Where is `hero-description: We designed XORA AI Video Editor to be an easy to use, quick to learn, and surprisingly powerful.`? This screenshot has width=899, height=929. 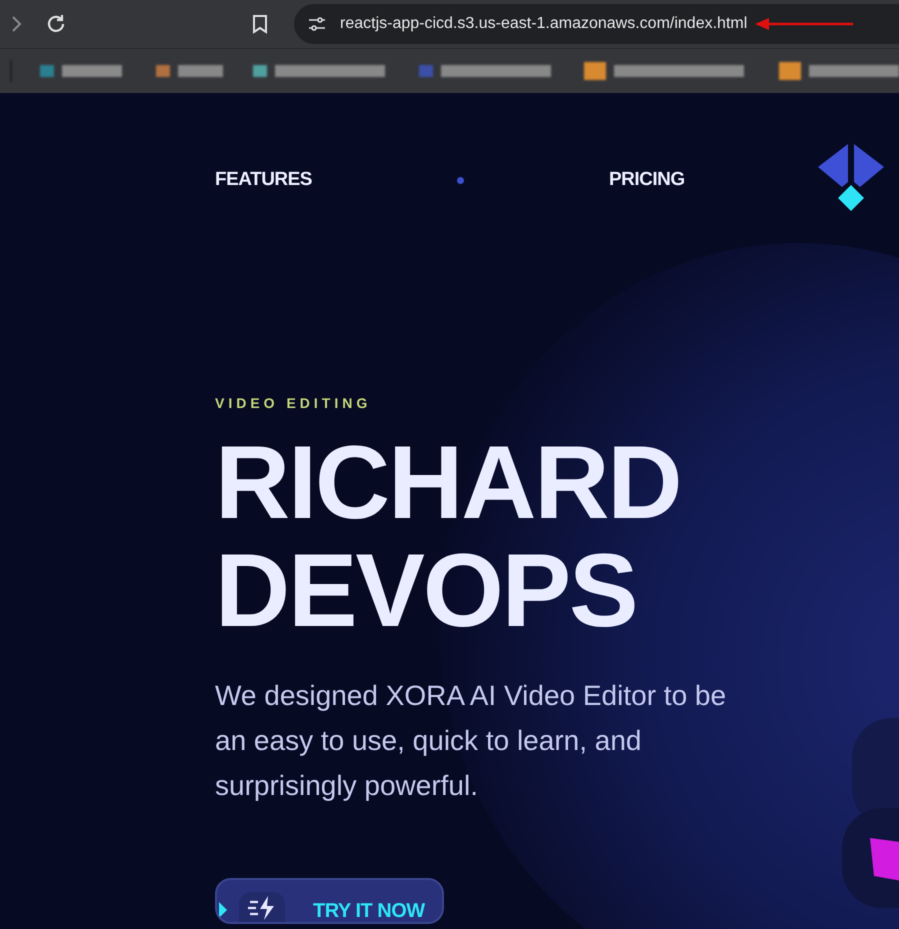
hero-description: We designed XORA AI Video Editor to be an easy to use, quick to learn, and surprisingly powerful. is located at coordinates (471, 741).